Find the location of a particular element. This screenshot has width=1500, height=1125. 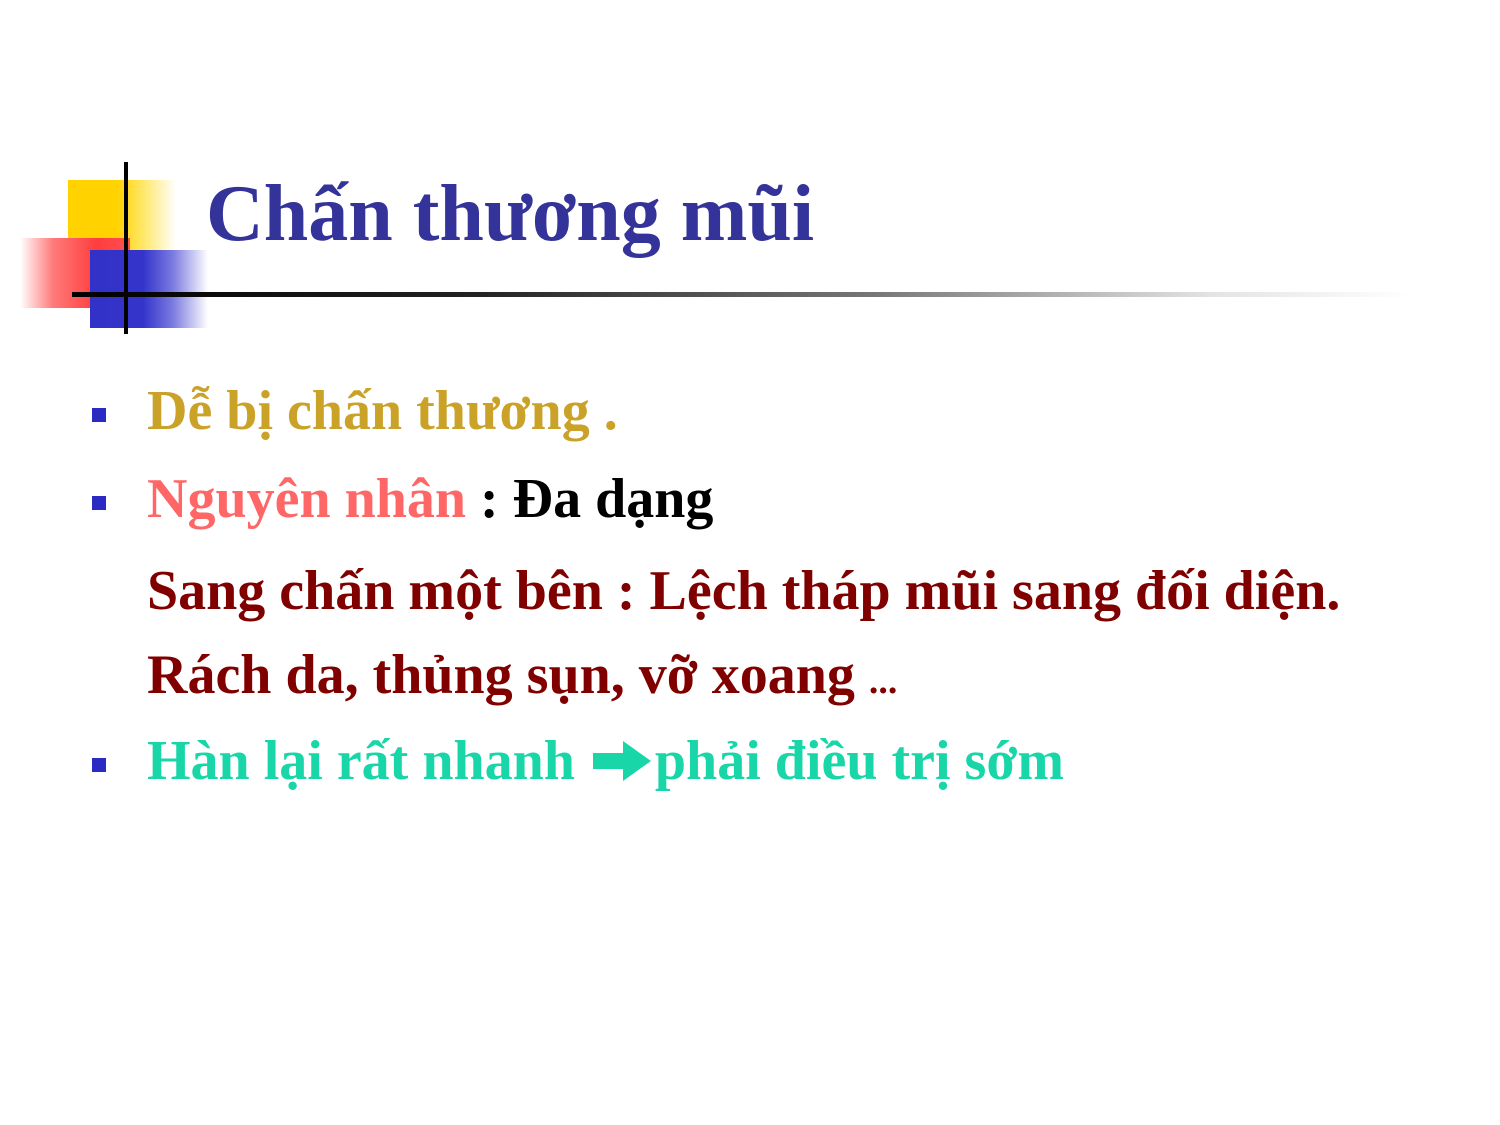

bullet-1-text: Dễ bị chấn thương . is located at coordinates (382, 411).